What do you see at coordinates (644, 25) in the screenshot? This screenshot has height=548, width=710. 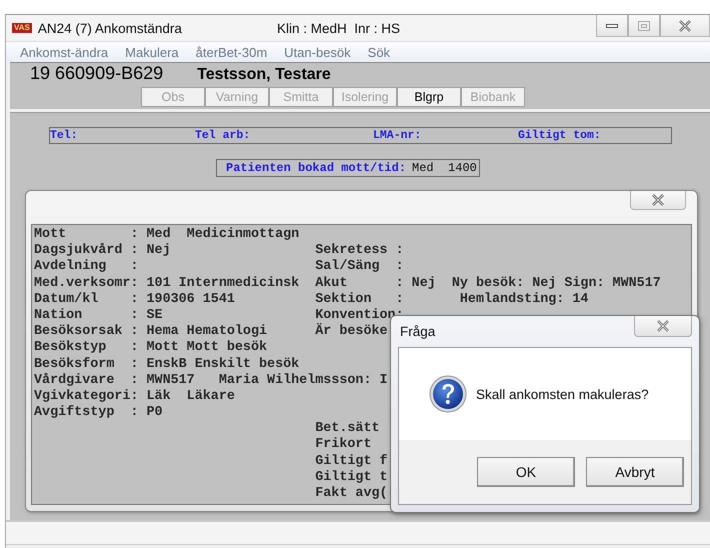 I see `maximize-icon` at bounding box center [644, 25].